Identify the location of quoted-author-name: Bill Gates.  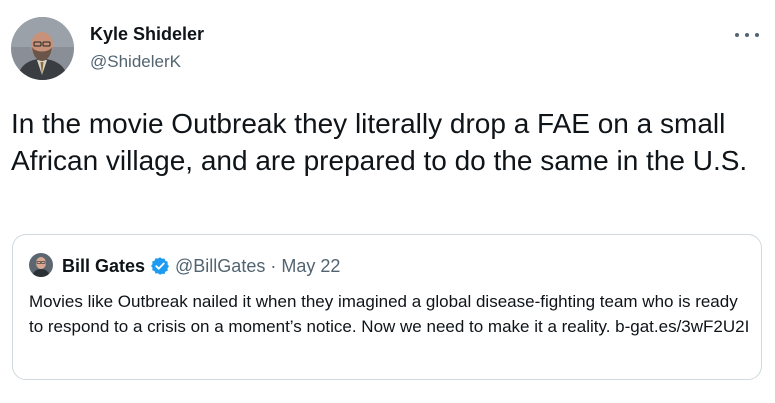
(104, 266).